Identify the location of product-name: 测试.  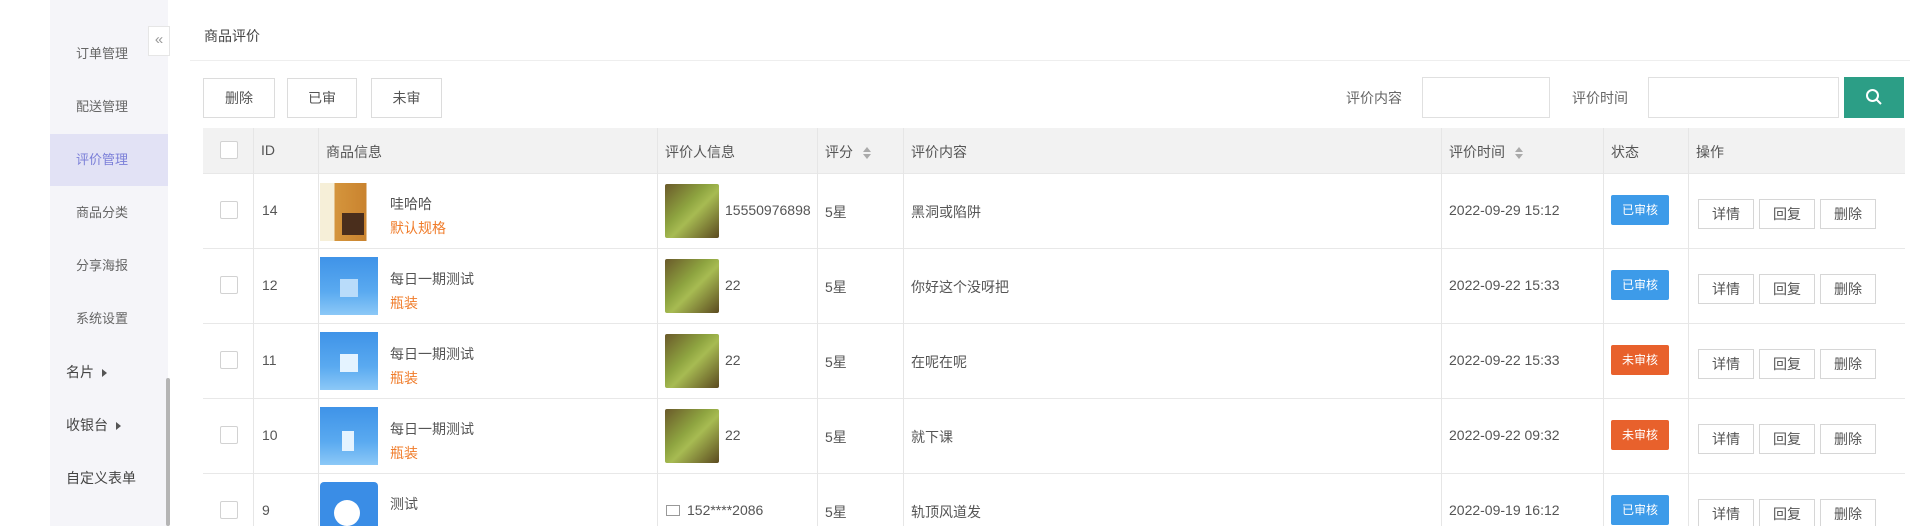
(404, 504).